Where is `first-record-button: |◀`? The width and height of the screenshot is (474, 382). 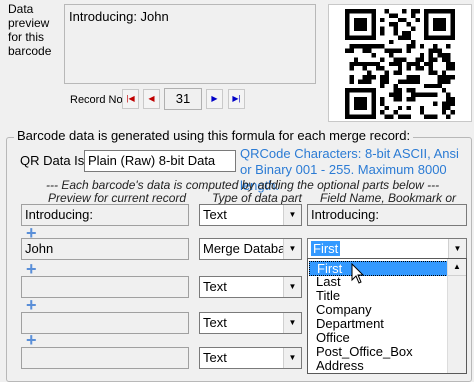
first-record-button: |◀ is located at coordinates (130, 99).